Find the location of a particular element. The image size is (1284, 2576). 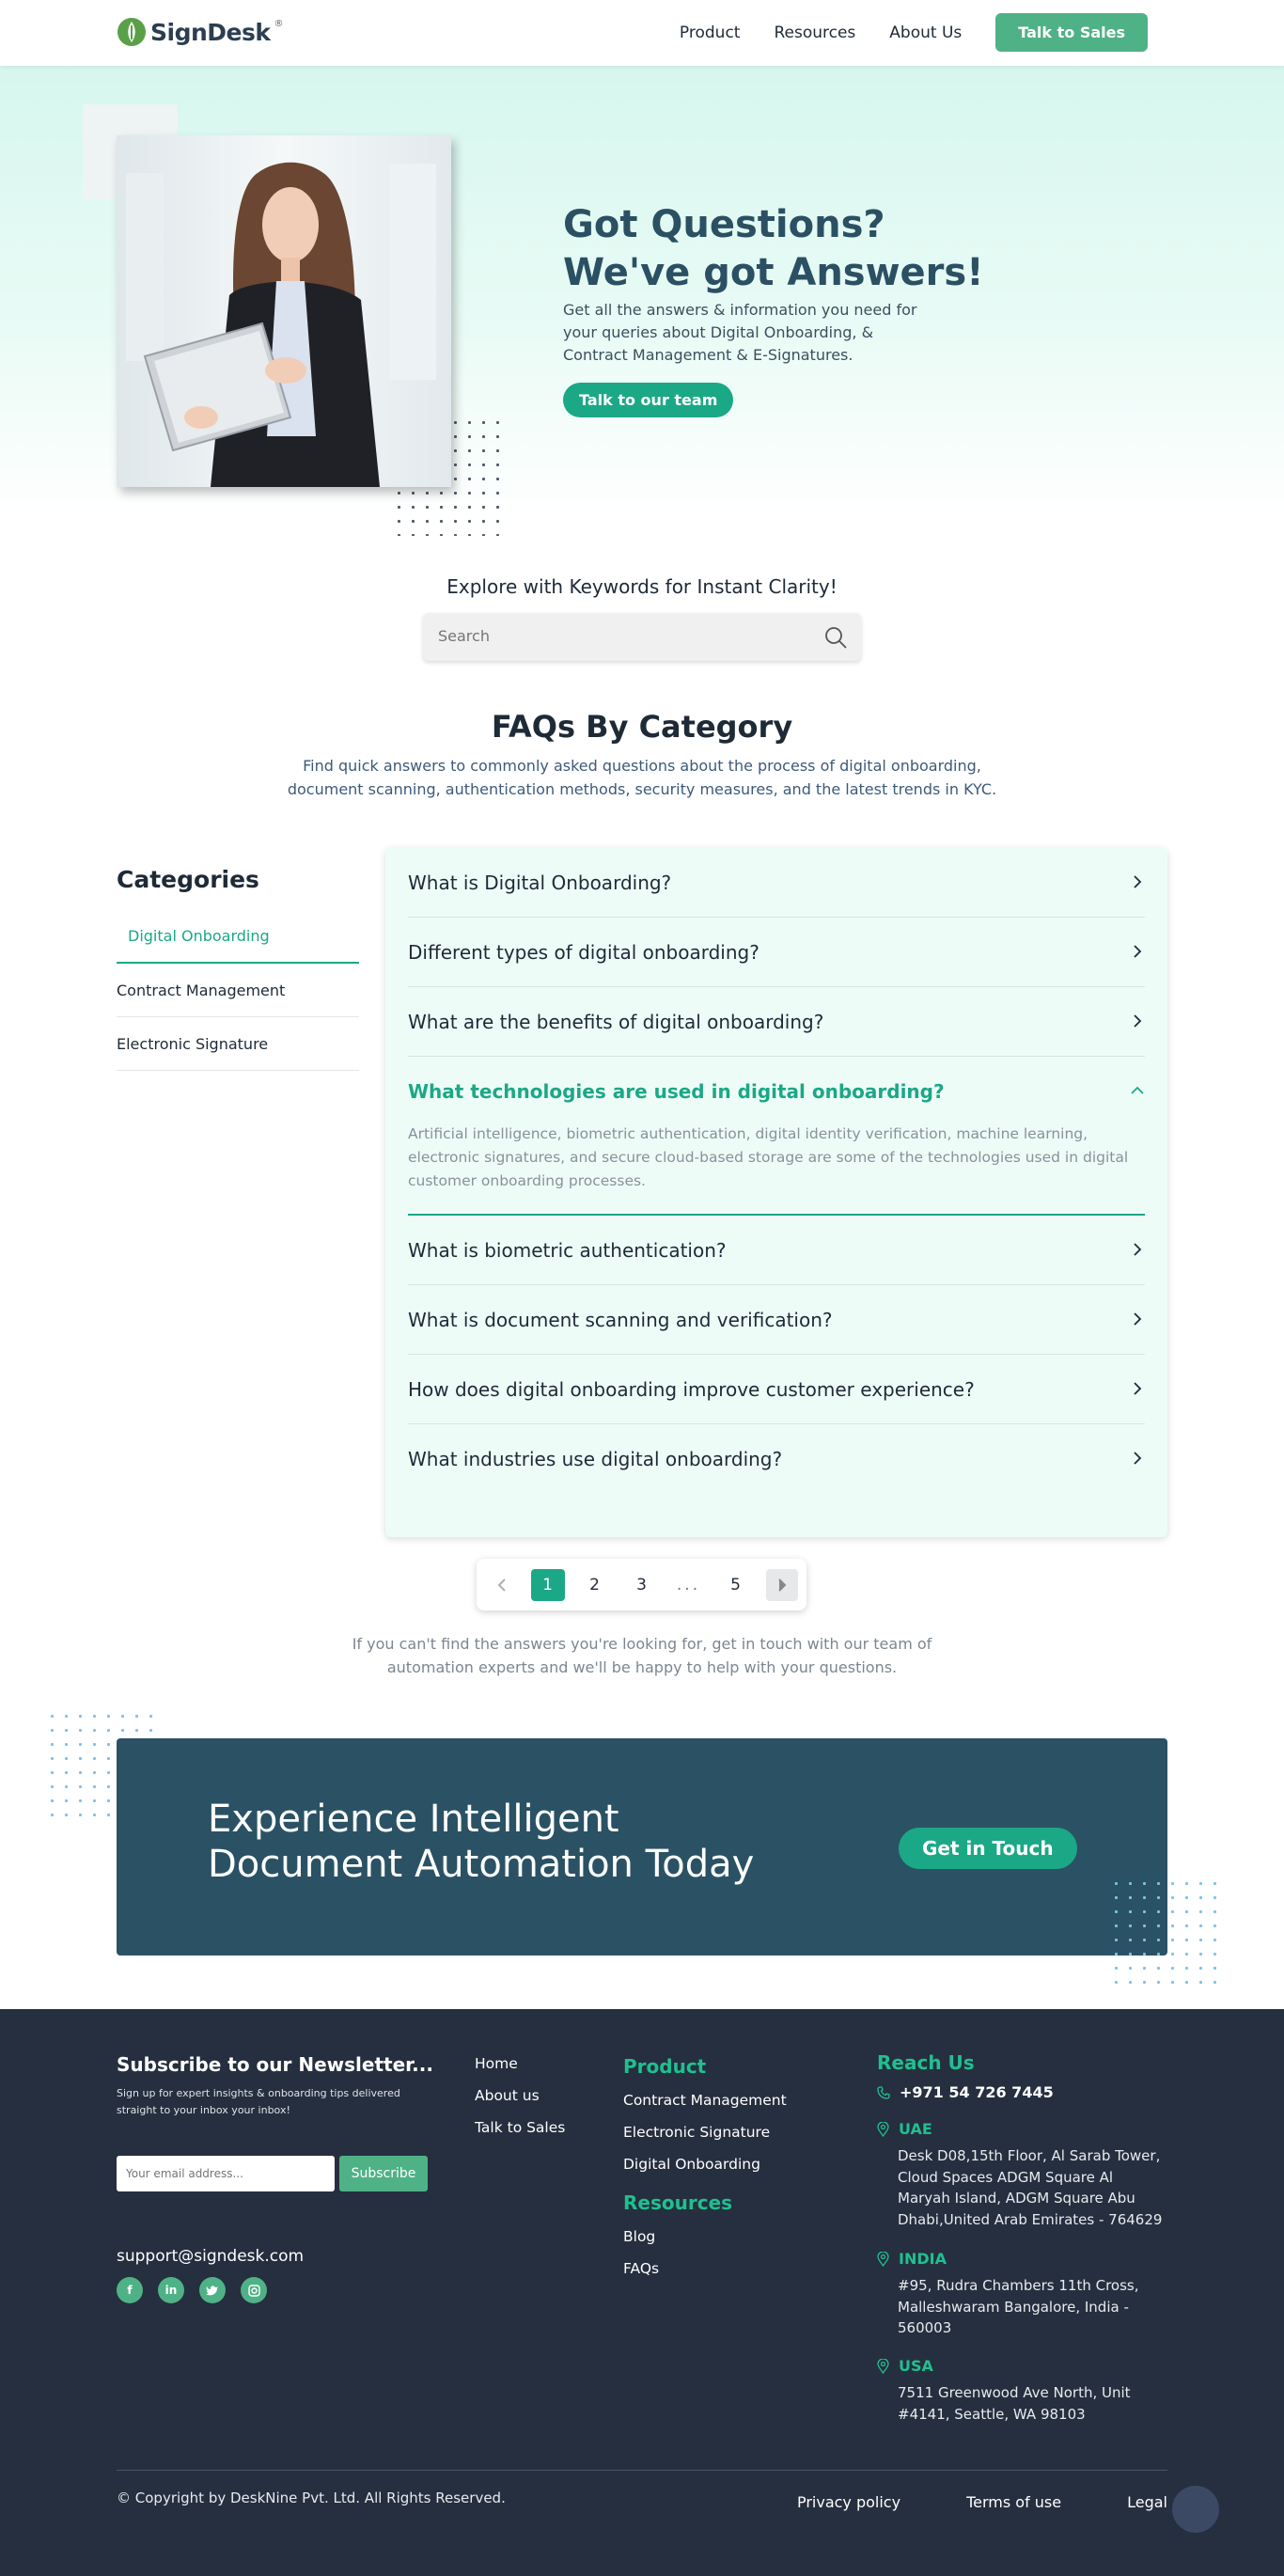

footer-link-blog: Blog is located at coordinates (705, 2236).